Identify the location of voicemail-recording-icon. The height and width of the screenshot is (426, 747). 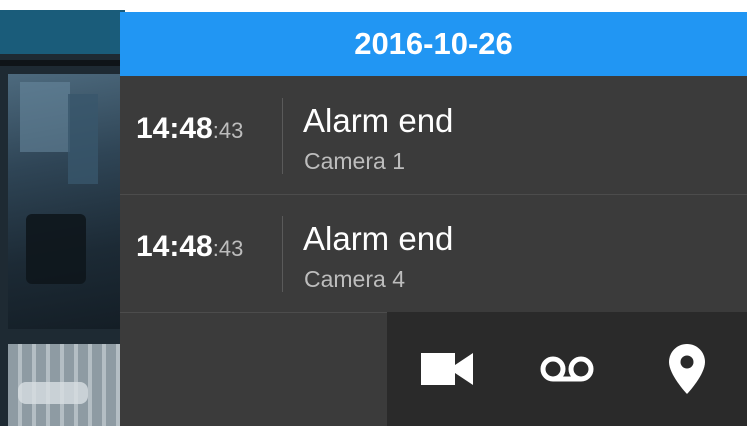
(567, 369).